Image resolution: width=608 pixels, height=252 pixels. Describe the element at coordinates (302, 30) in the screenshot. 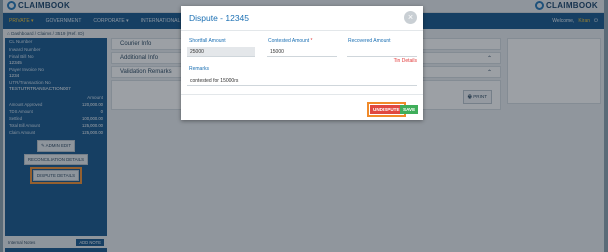

I see `modal-divider` at that location.